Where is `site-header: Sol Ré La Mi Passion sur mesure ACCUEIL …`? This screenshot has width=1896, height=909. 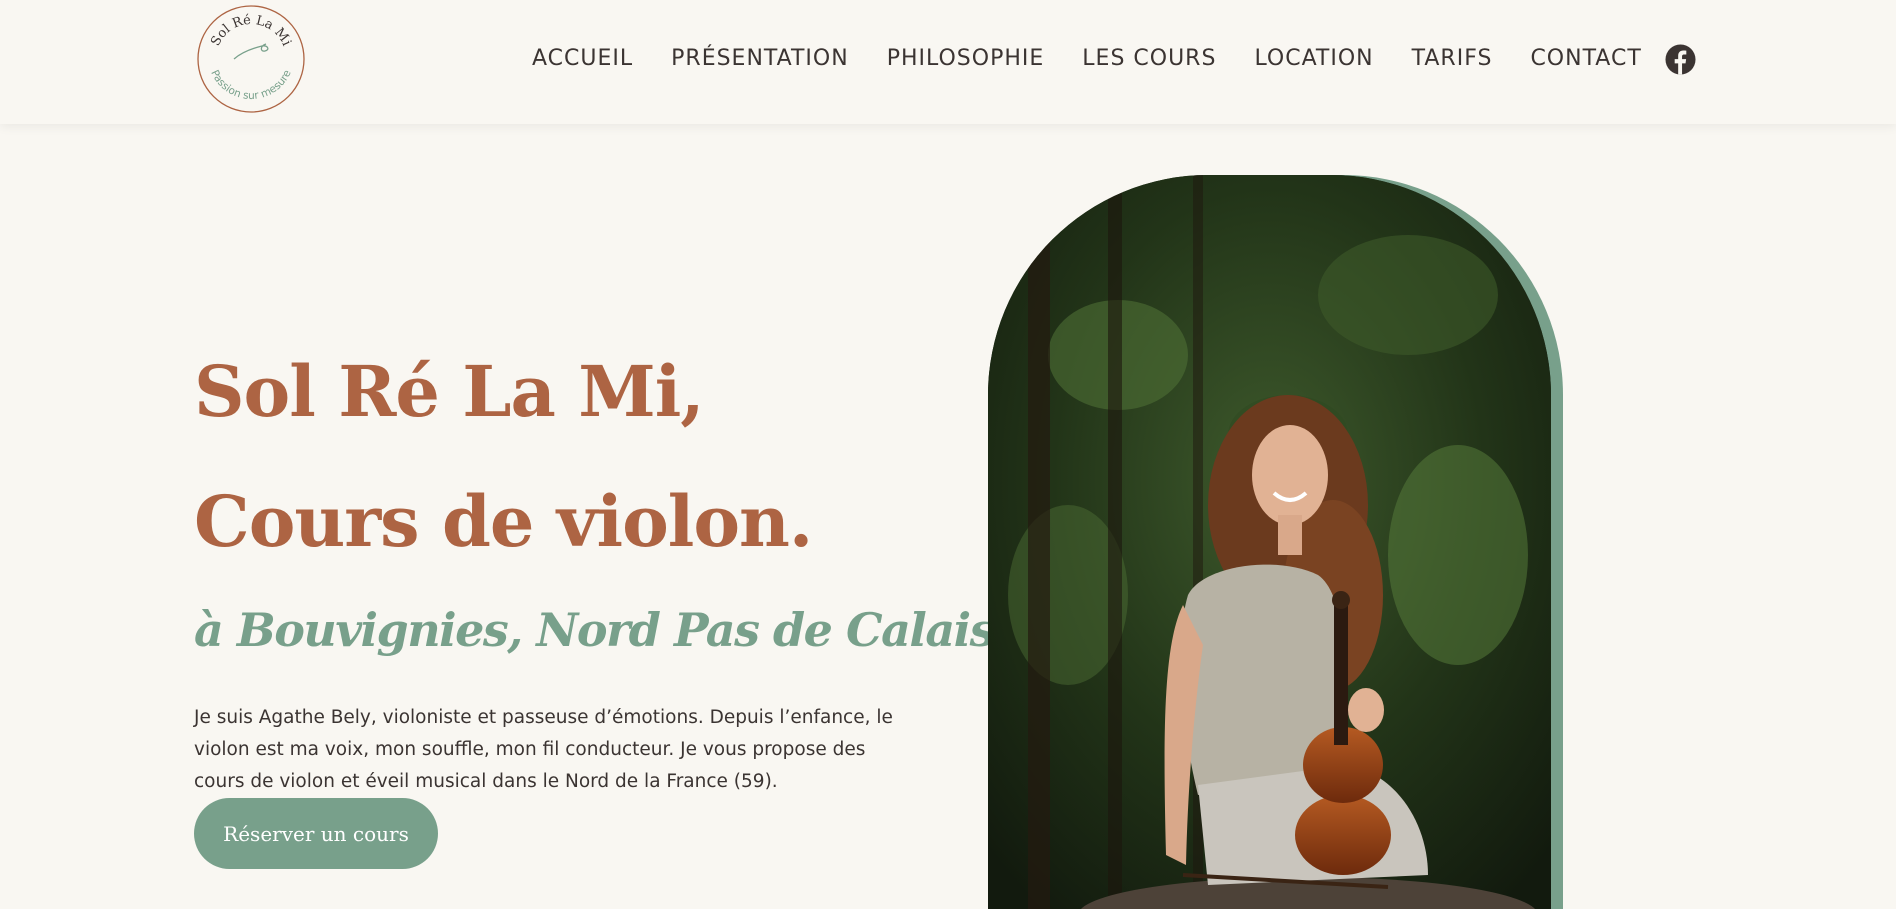 site-header: Sol Ré La Mi Passion sur mesure ACCUEIL … is located at coordinates (948, 62).